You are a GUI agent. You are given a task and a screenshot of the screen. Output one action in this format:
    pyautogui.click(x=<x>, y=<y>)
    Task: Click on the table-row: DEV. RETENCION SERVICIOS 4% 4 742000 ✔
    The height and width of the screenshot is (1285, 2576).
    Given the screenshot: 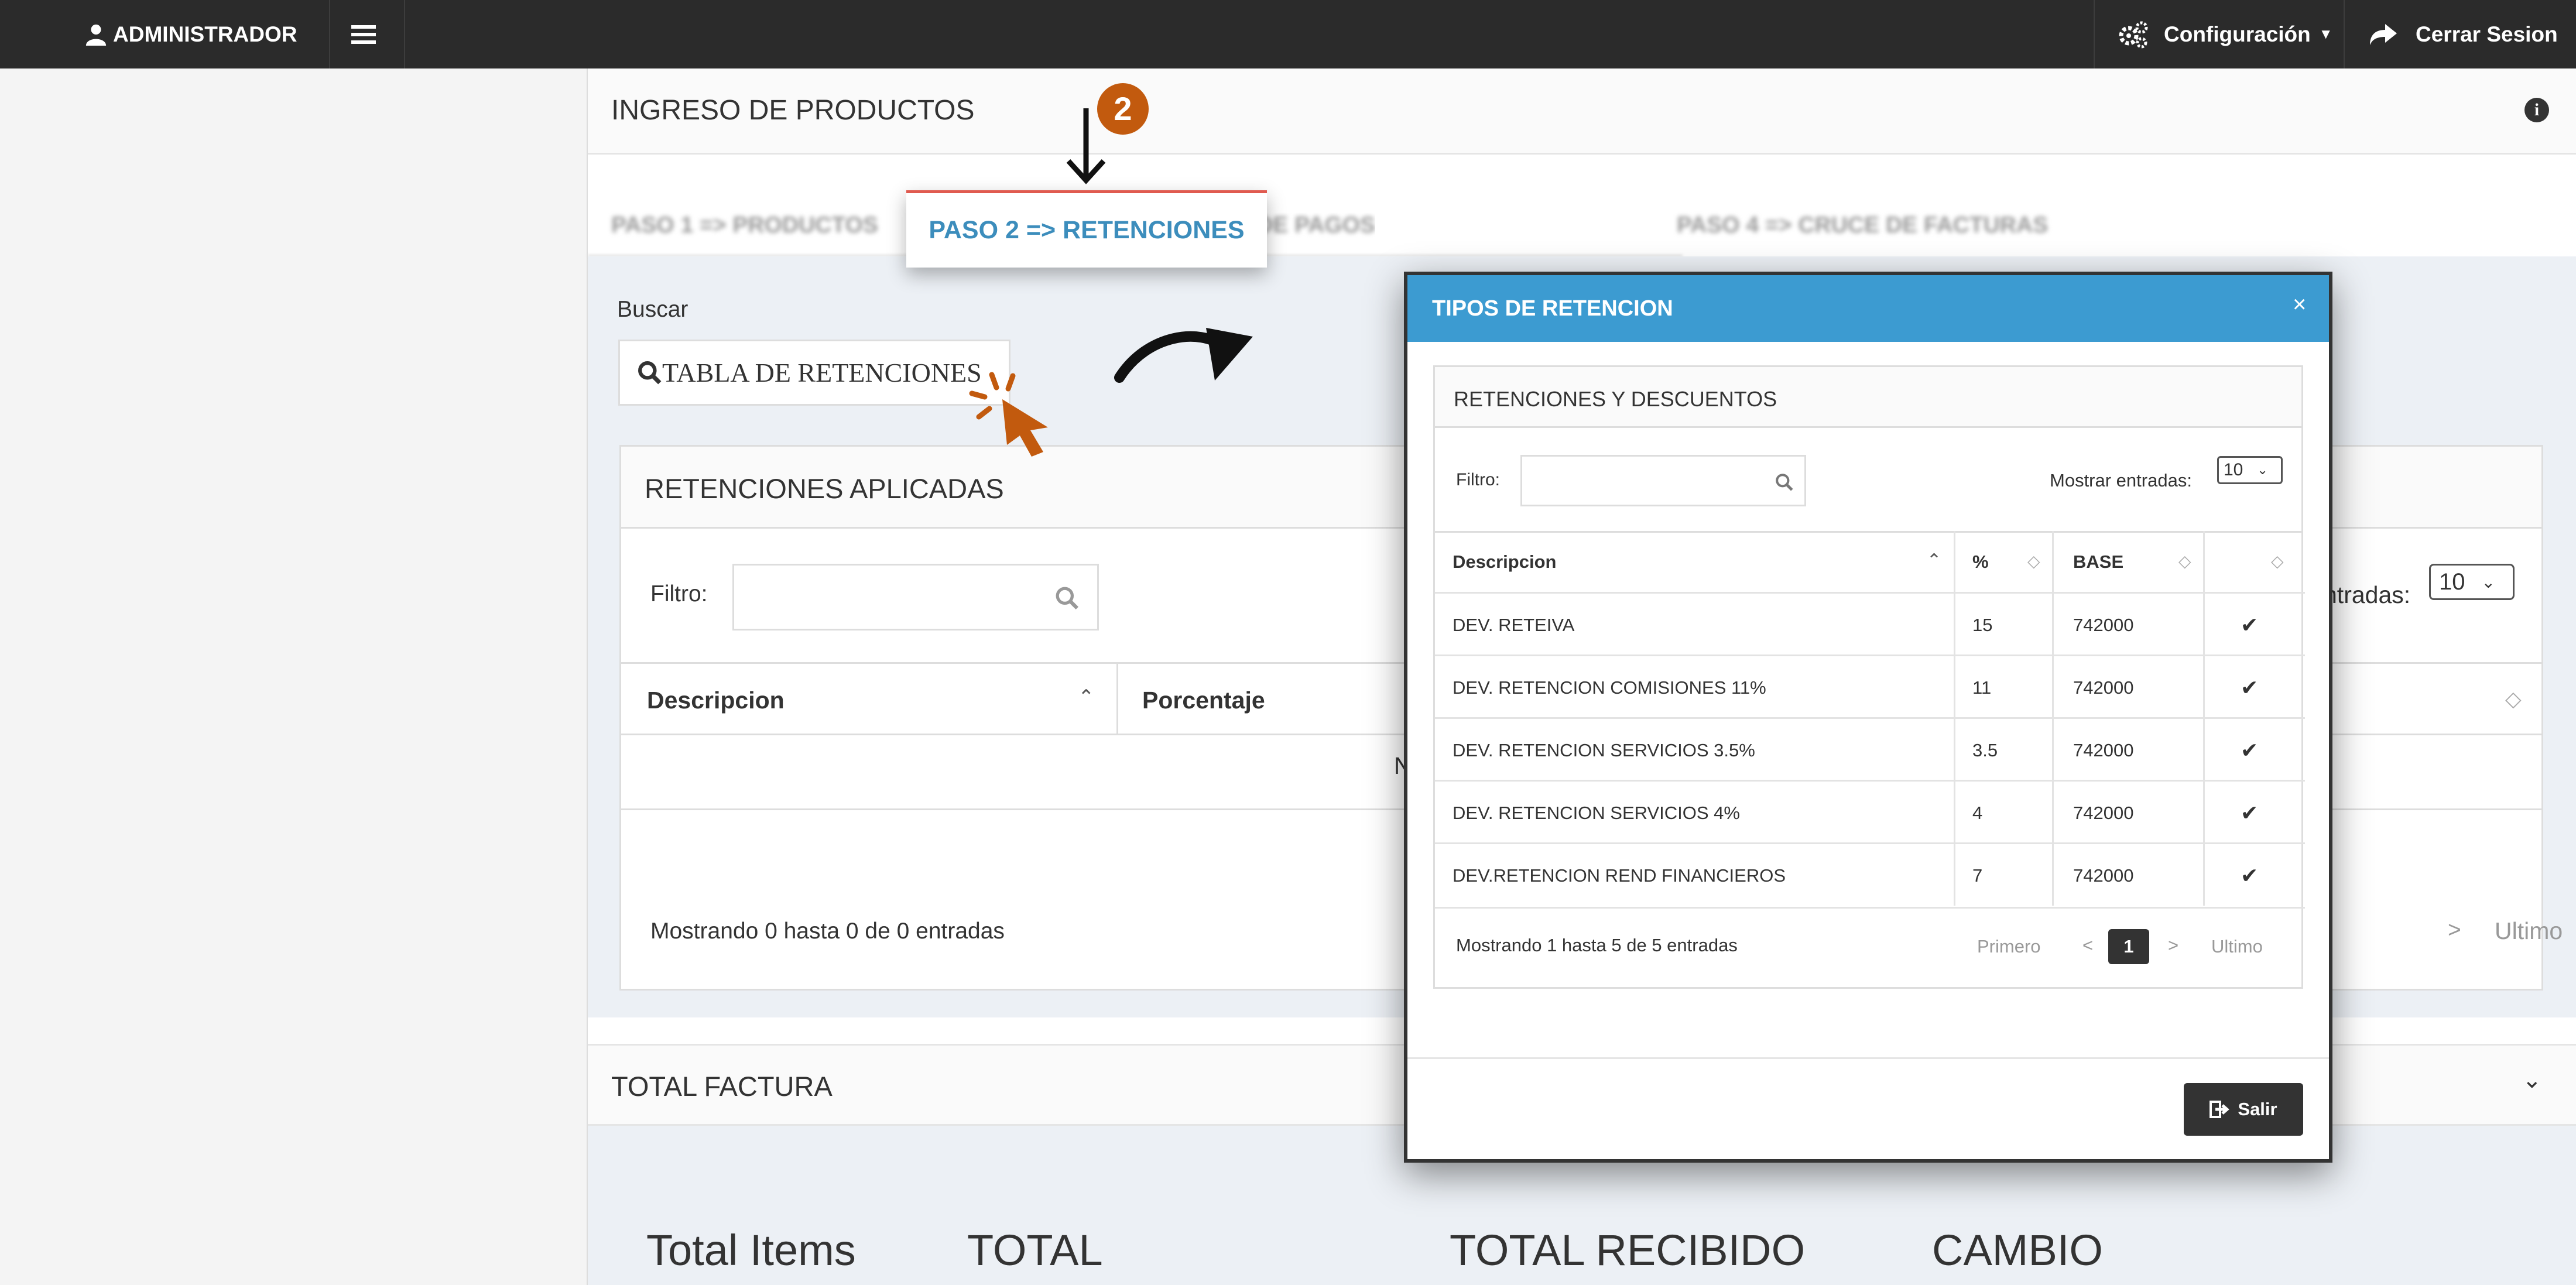 What is the action you would take?
    pyautogui.click(x=1870, y=812)
    